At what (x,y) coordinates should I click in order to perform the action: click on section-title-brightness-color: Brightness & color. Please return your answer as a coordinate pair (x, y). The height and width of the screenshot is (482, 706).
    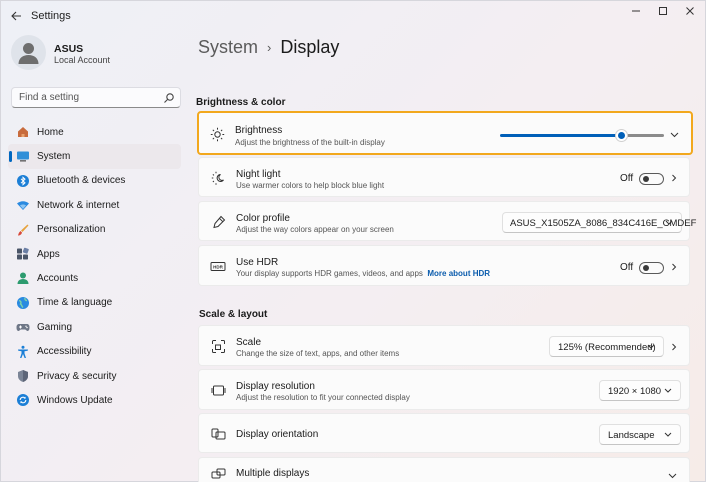
    Looking at the image, I should click on (241, 102).